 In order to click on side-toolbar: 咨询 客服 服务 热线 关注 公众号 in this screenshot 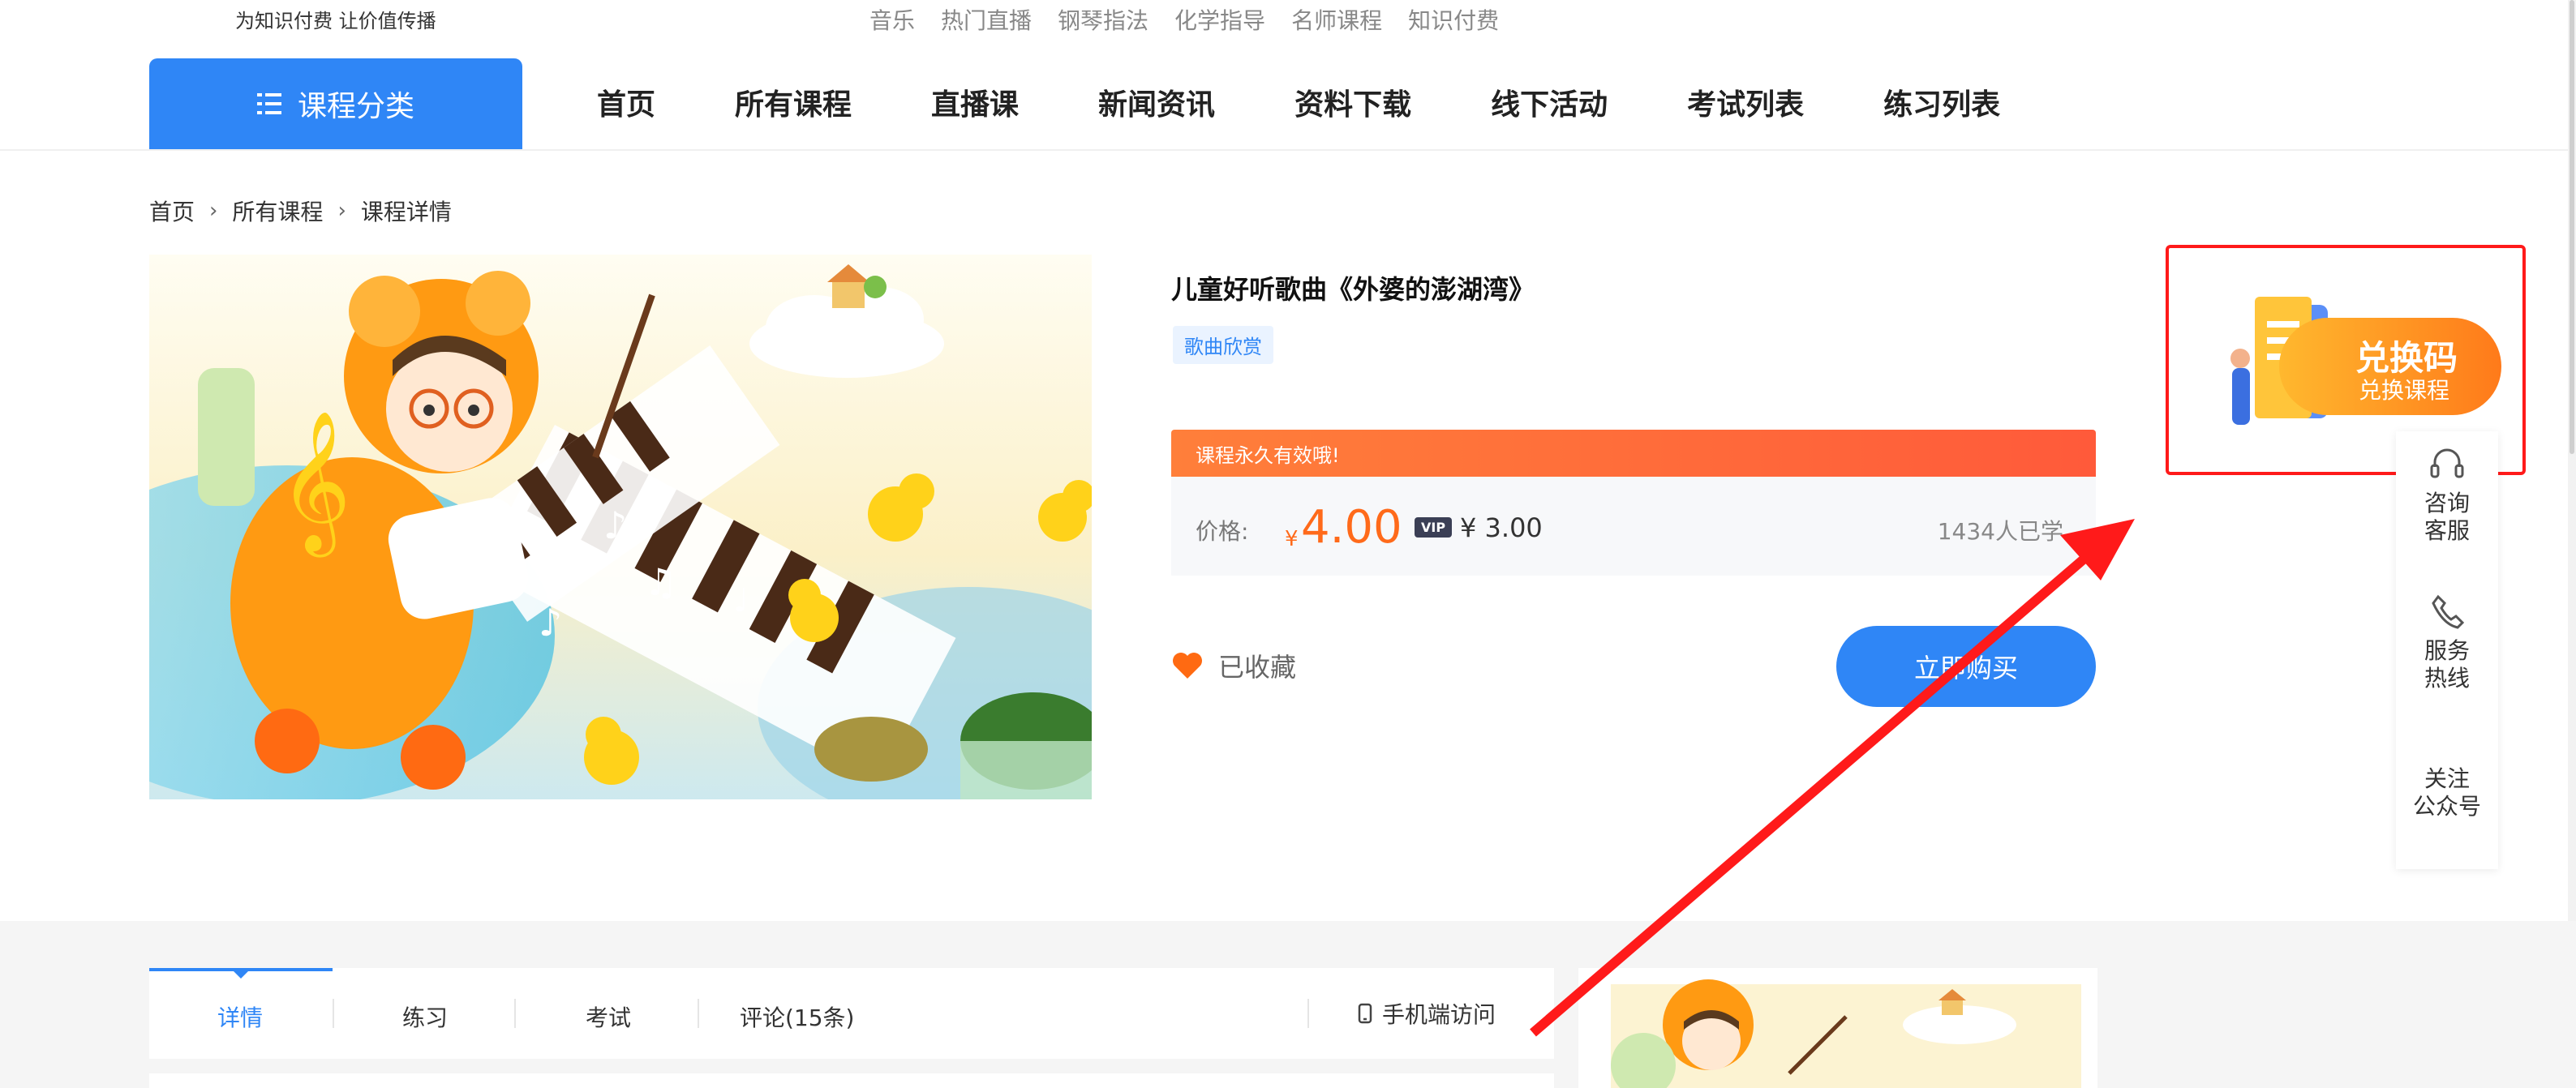, I will do `click(2447, 650)`.